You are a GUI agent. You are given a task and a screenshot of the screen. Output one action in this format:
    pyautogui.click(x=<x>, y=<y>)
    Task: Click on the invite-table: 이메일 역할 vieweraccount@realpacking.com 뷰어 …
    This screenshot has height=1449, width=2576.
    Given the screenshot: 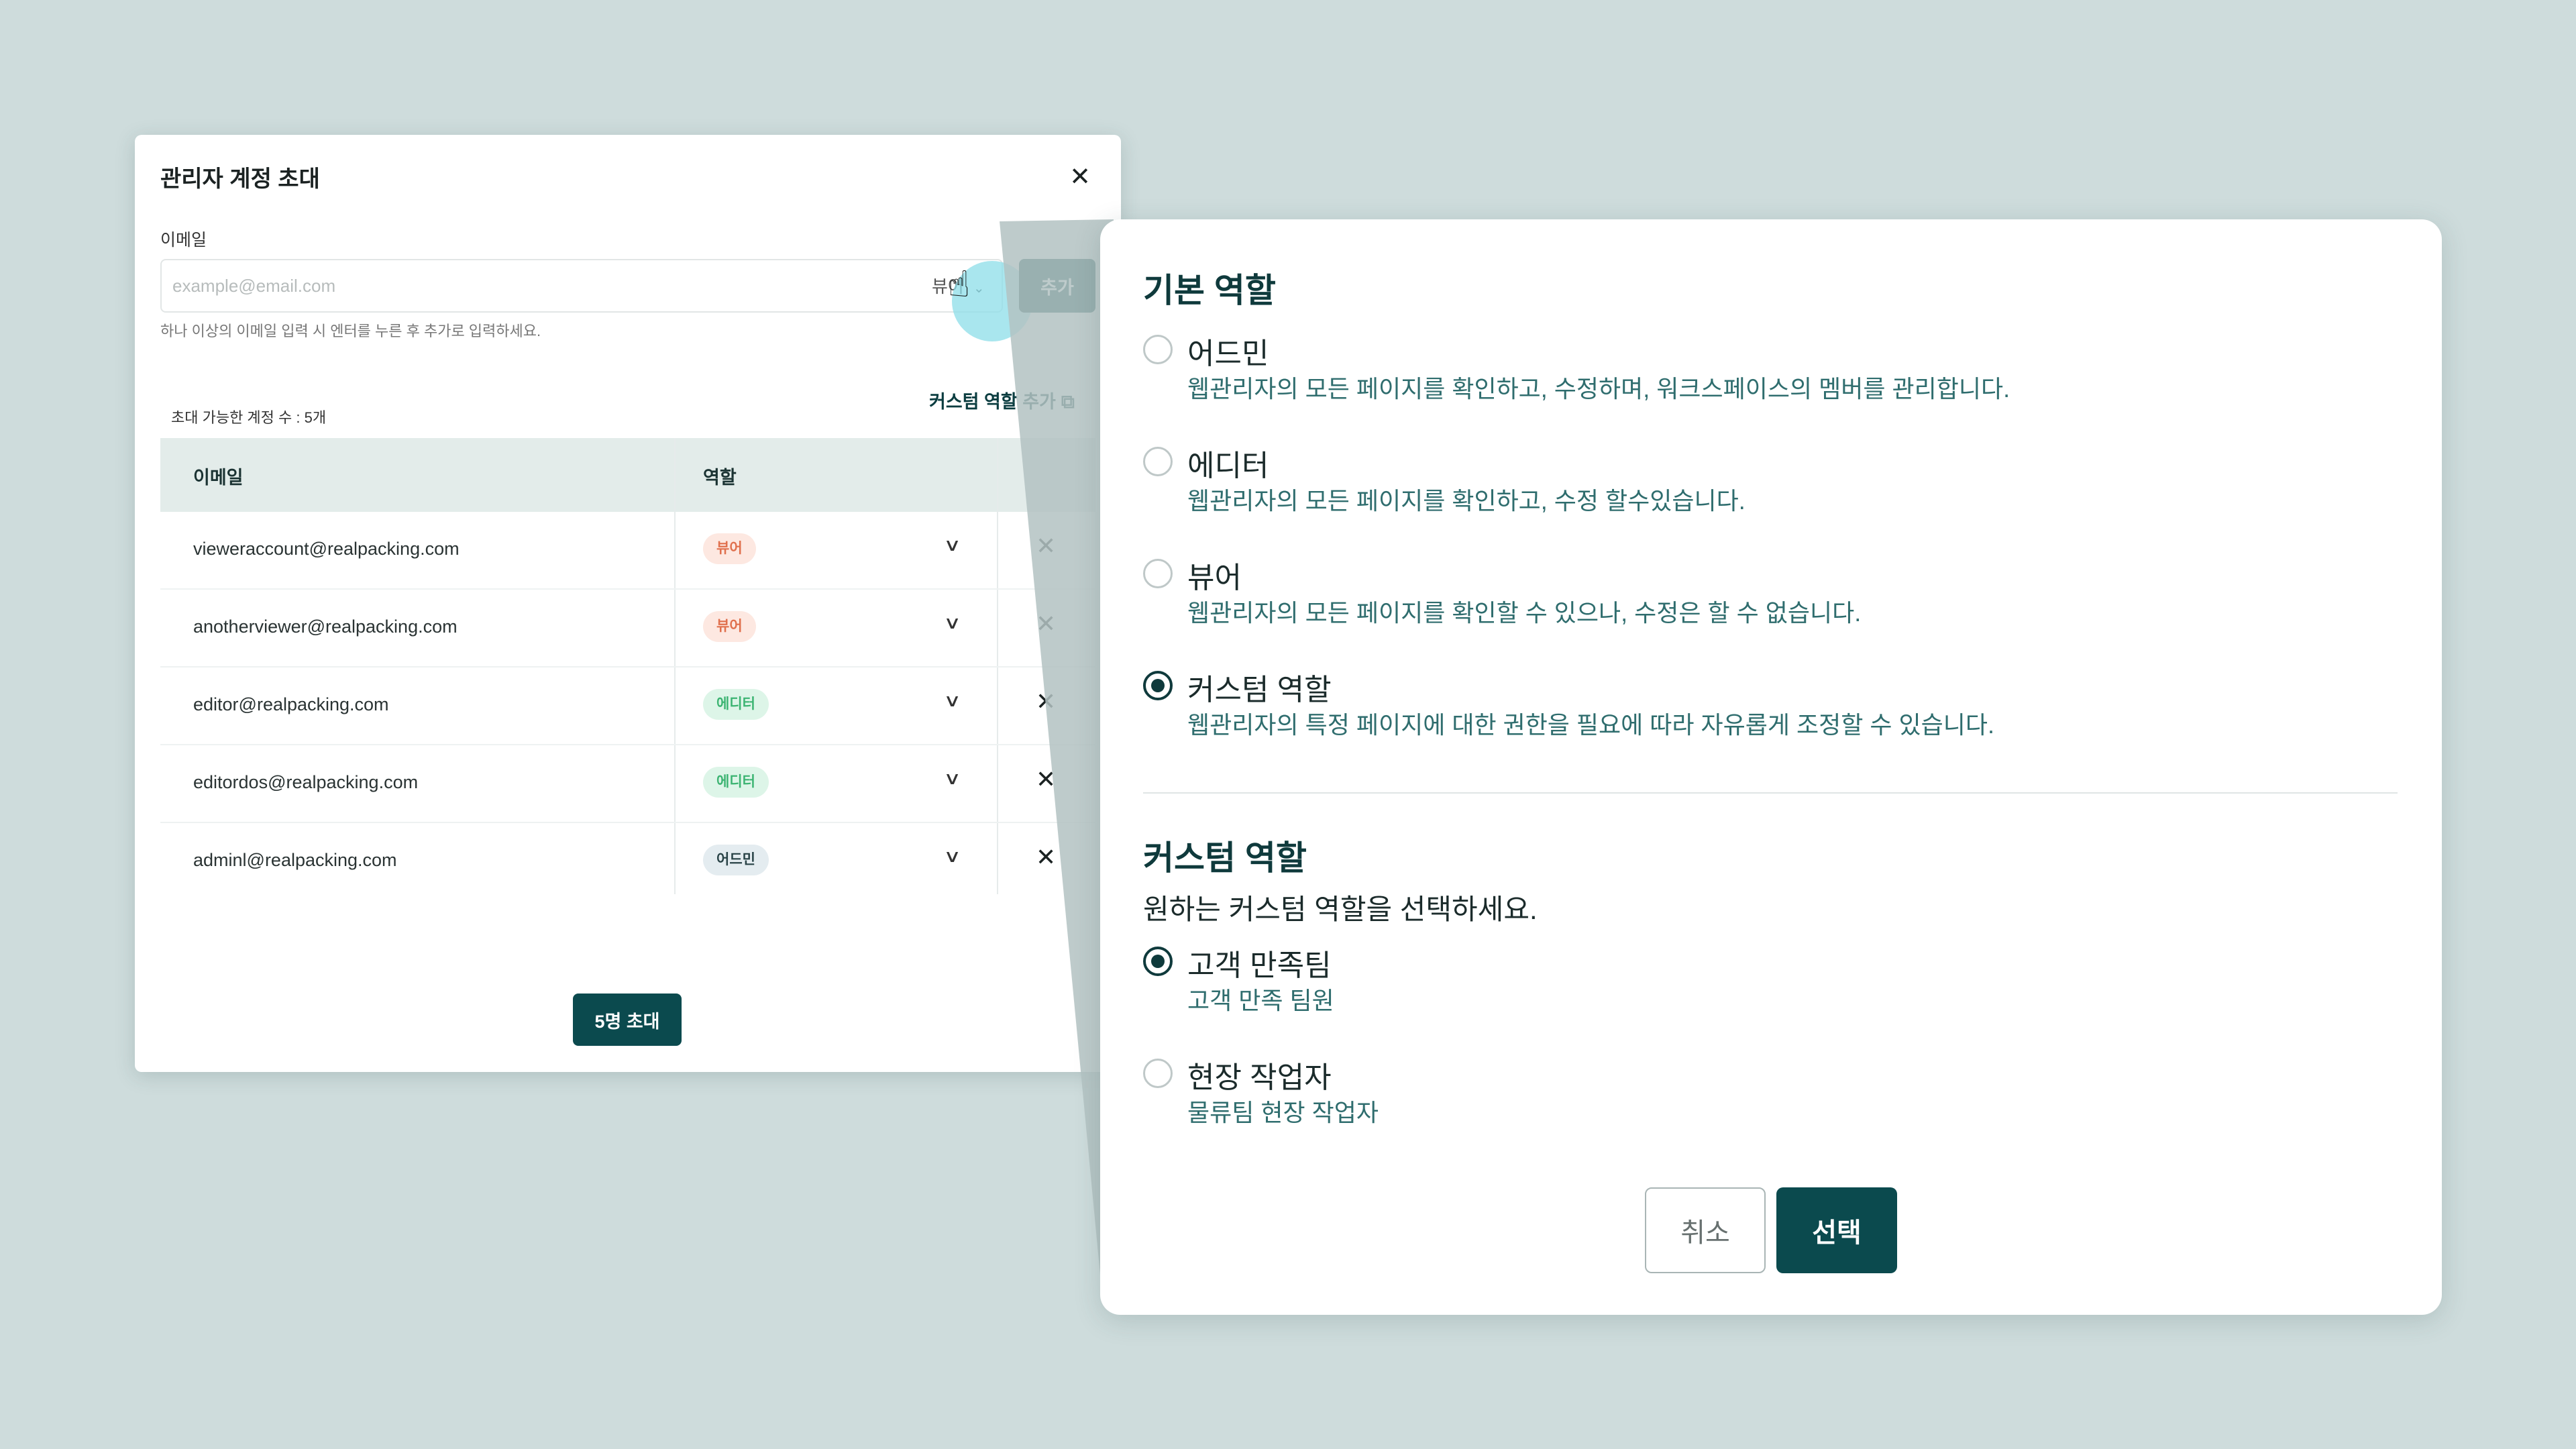 What is the action you would take?
    pyautogui.click(x=627, y=669)
    